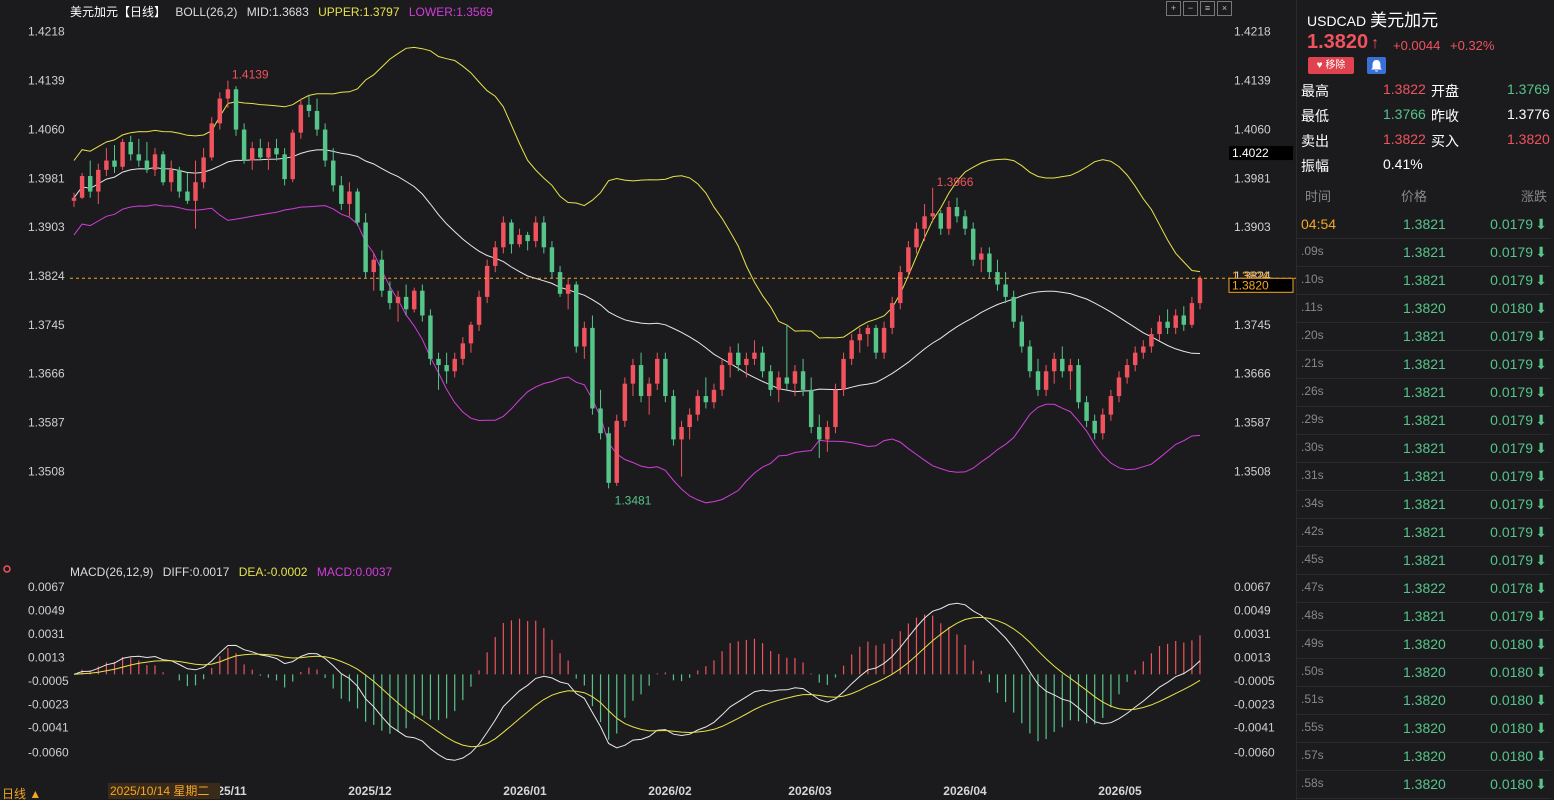 The width and height of the screenshot is (1554, 800). I want to click on close-icon: ×, so click(1224, 8).